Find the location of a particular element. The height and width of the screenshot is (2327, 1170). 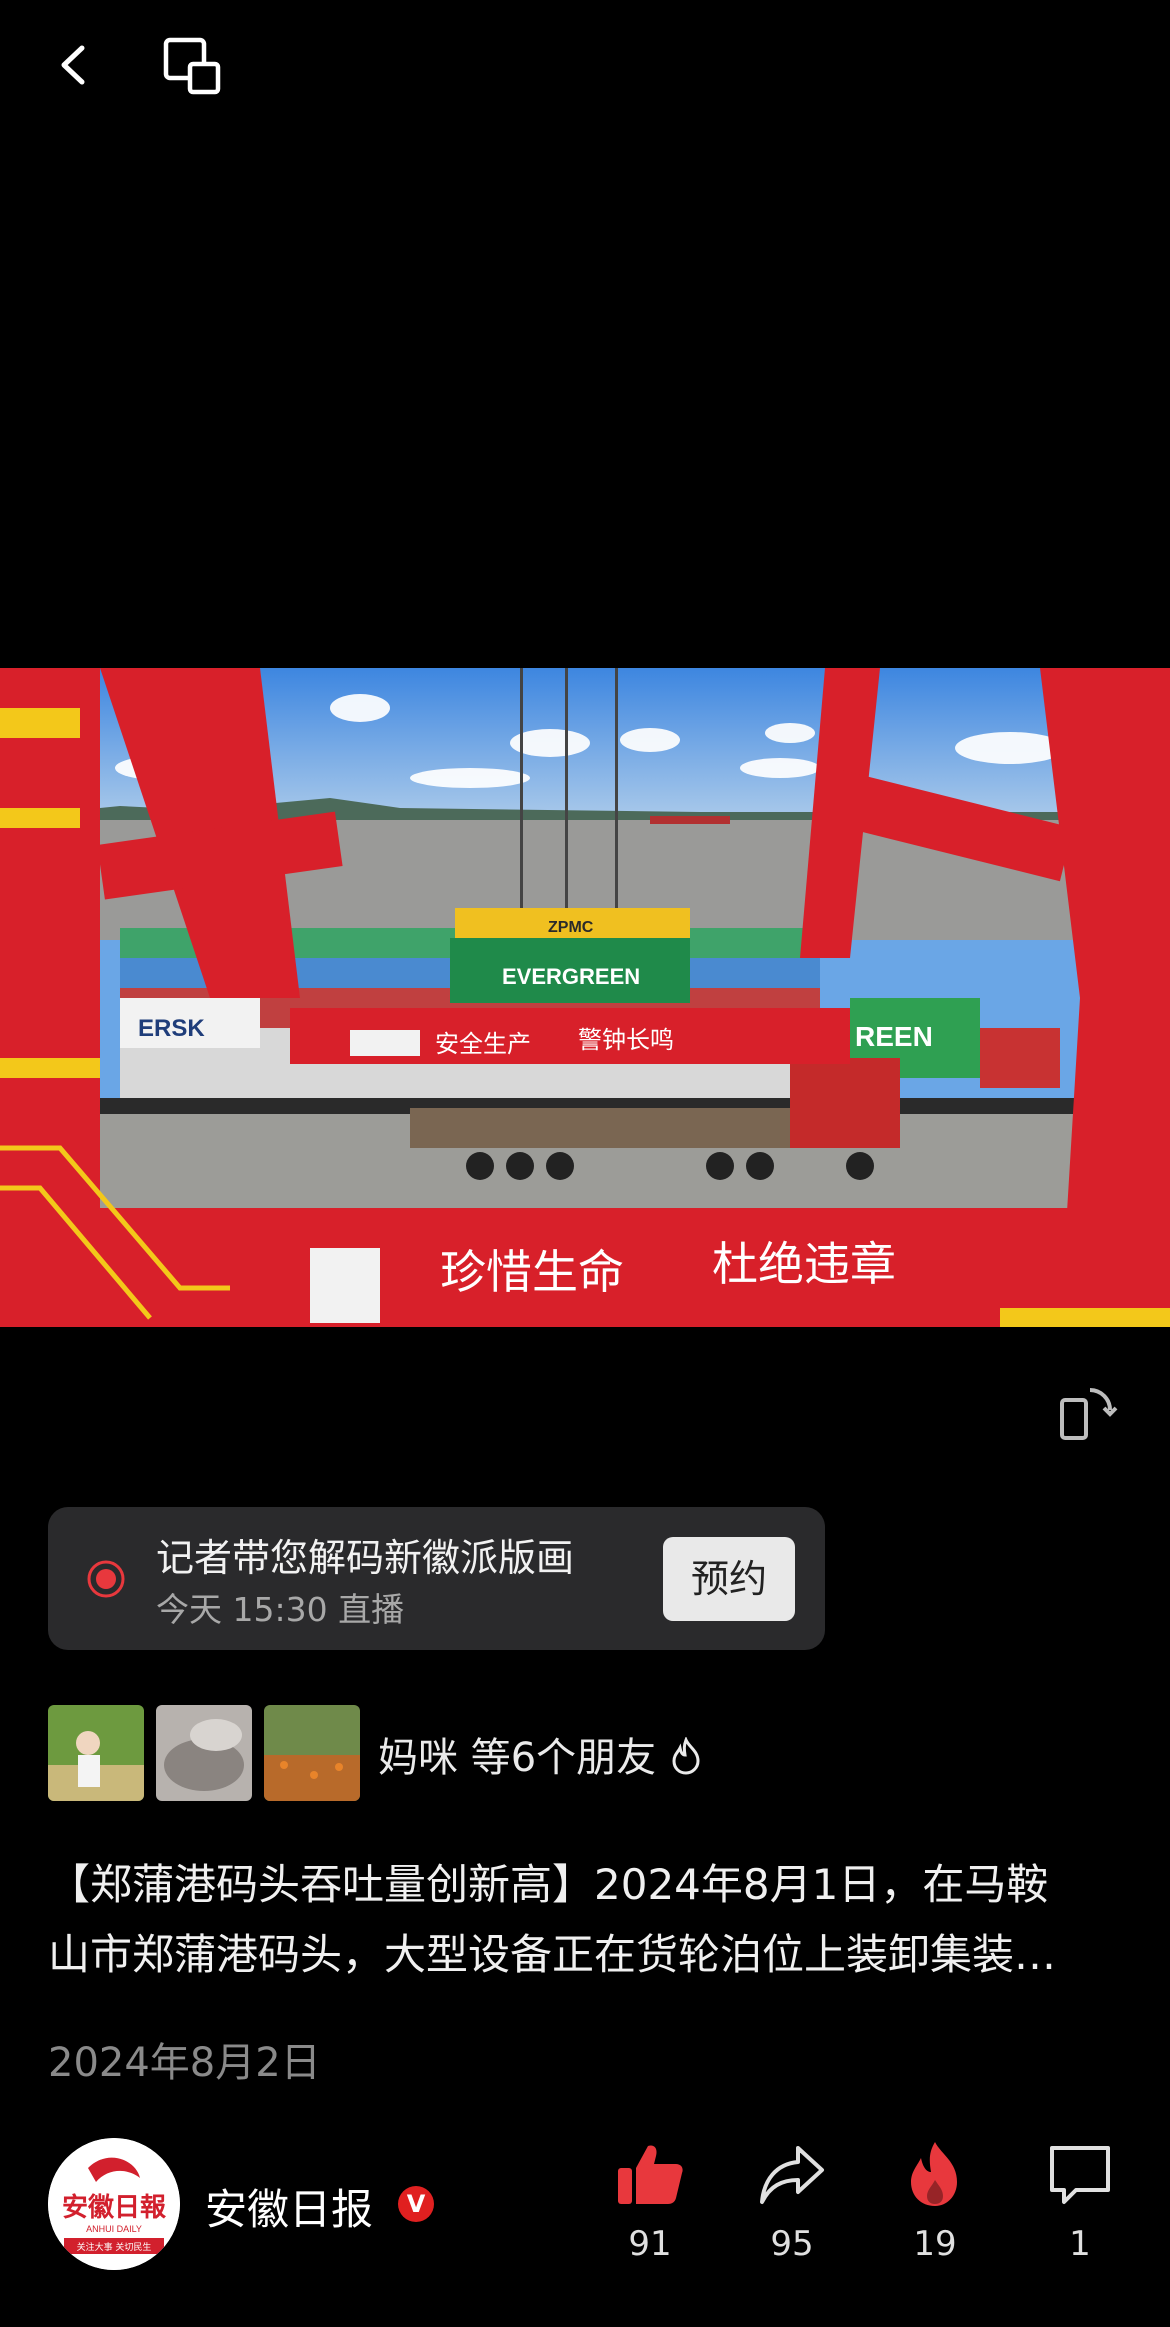

live-preview-card: 记者带您解码新徽派版画 今天 15:30 直播 预约 is located at coordinates (436, 1578).